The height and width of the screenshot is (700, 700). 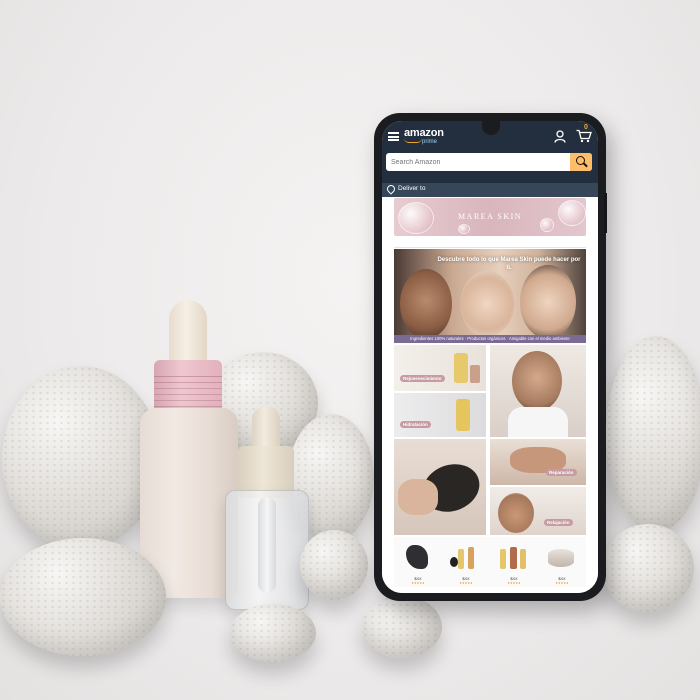 What do you see at coordinates (466, 562) in the screenshot?
I see `product-kit: $XX ★★★★★` at bounding box center [466, 562].